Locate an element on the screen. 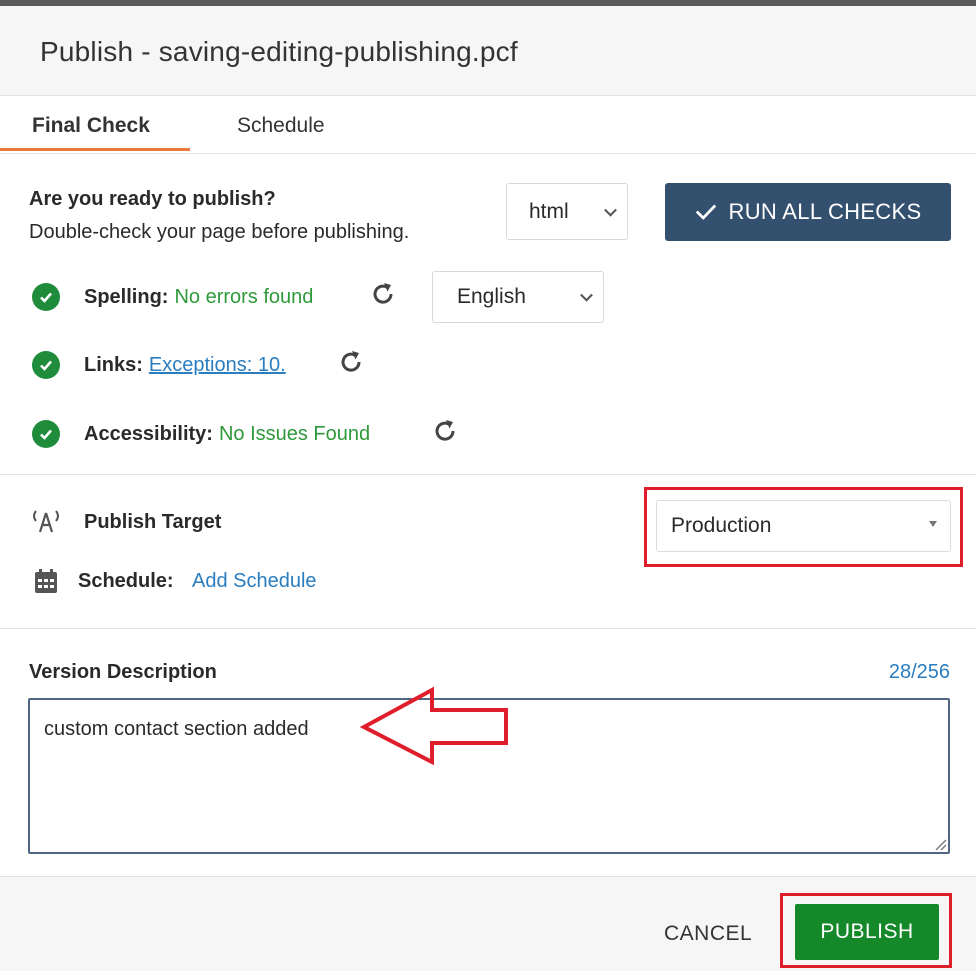 This screenshot has width=976, height=971. resize-handle-icon is located at coordinates (940, 844).